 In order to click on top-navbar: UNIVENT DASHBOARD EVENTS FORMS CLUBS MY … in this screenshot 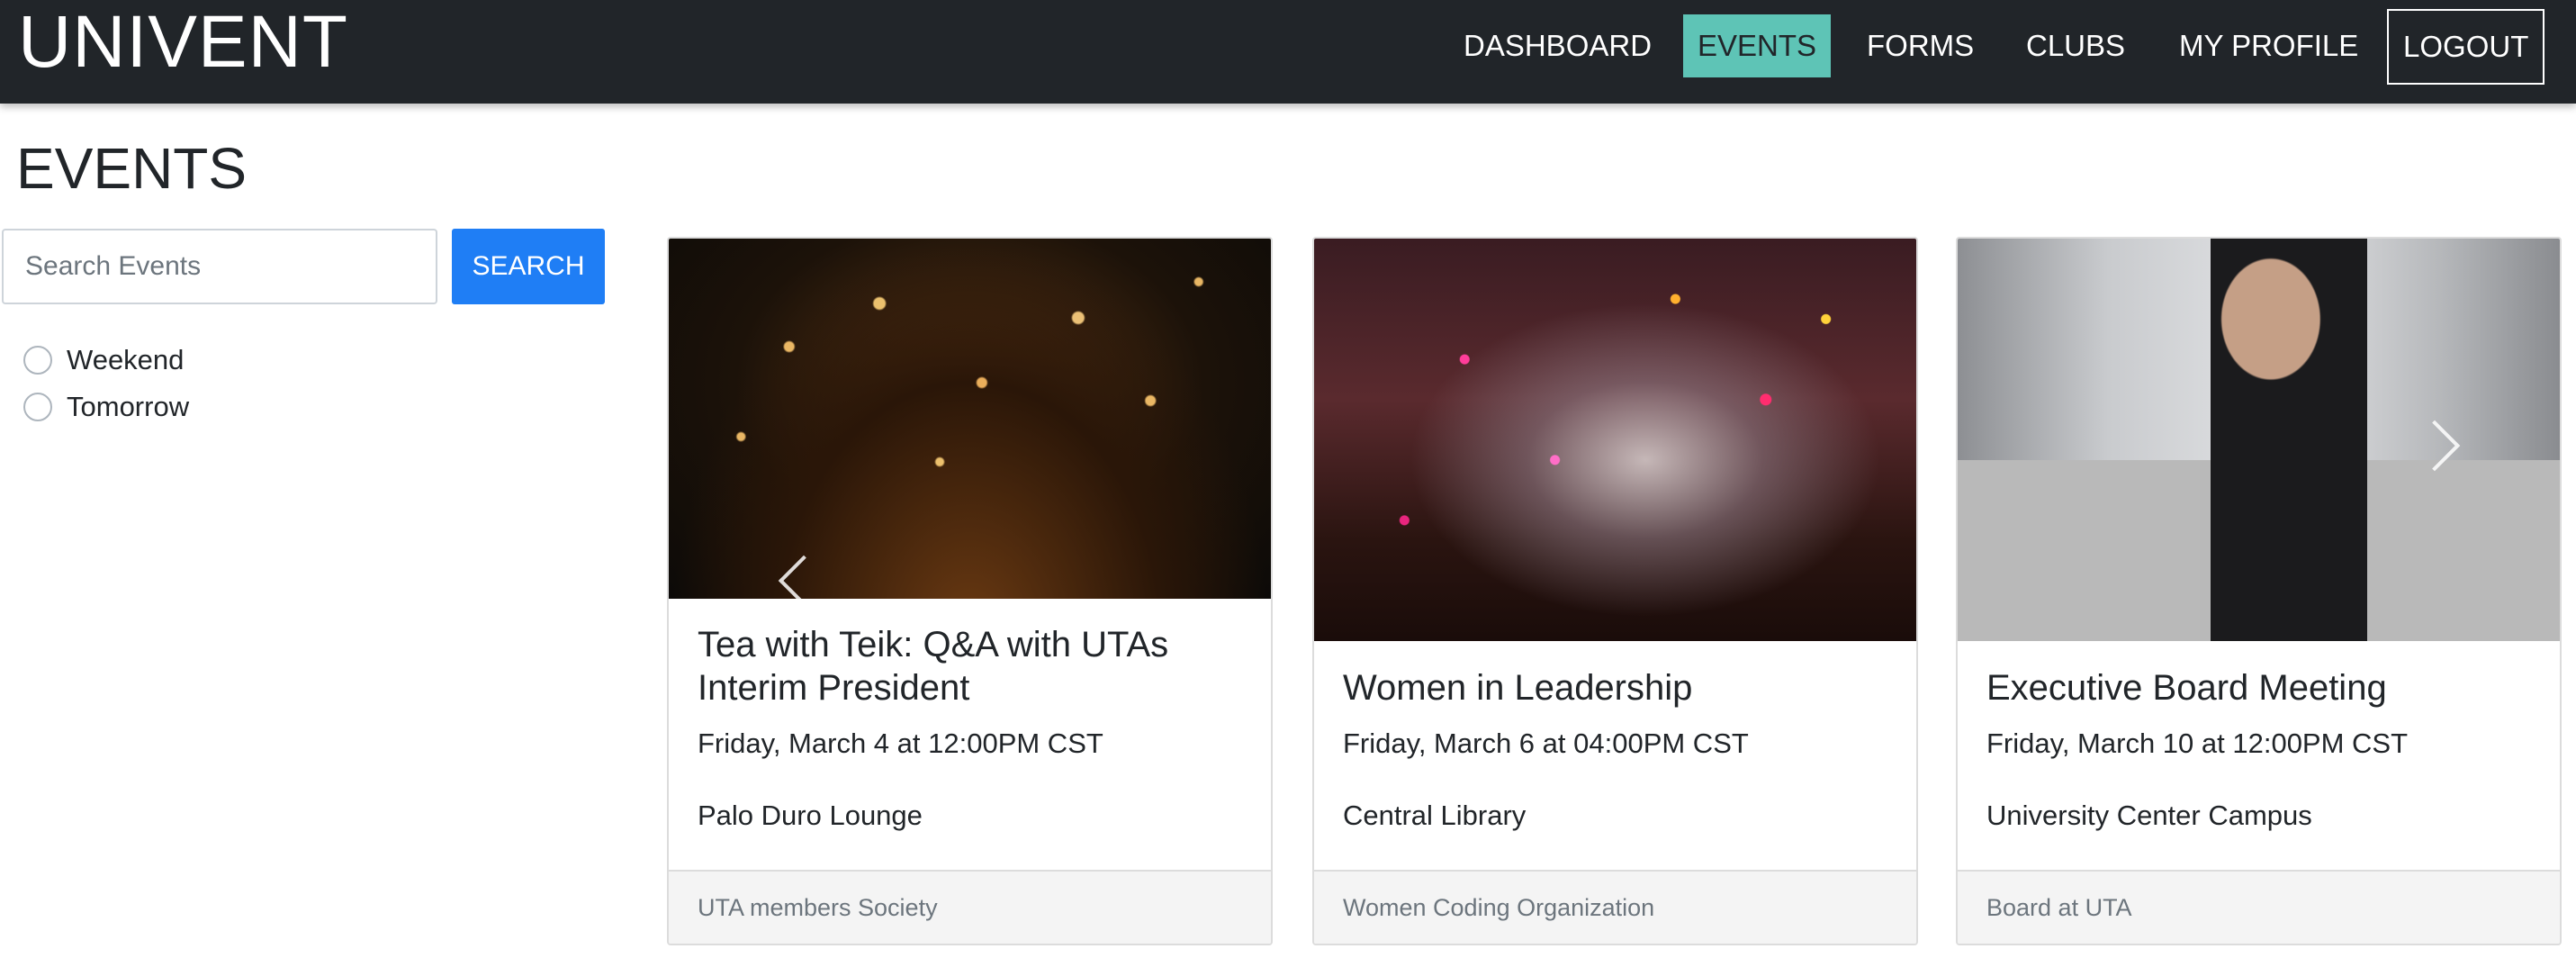, I will do `click(1288, 52)`.